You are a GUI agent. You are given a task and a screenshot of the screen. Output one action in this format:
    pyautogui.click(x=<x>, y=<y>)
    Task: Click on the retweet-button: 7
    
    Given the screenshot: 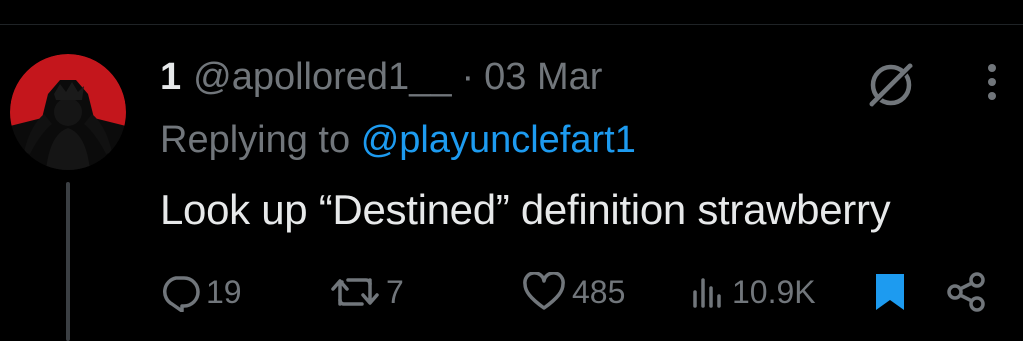 What is the action you would take?
    pyautogui.click(x=367, y=292)
    